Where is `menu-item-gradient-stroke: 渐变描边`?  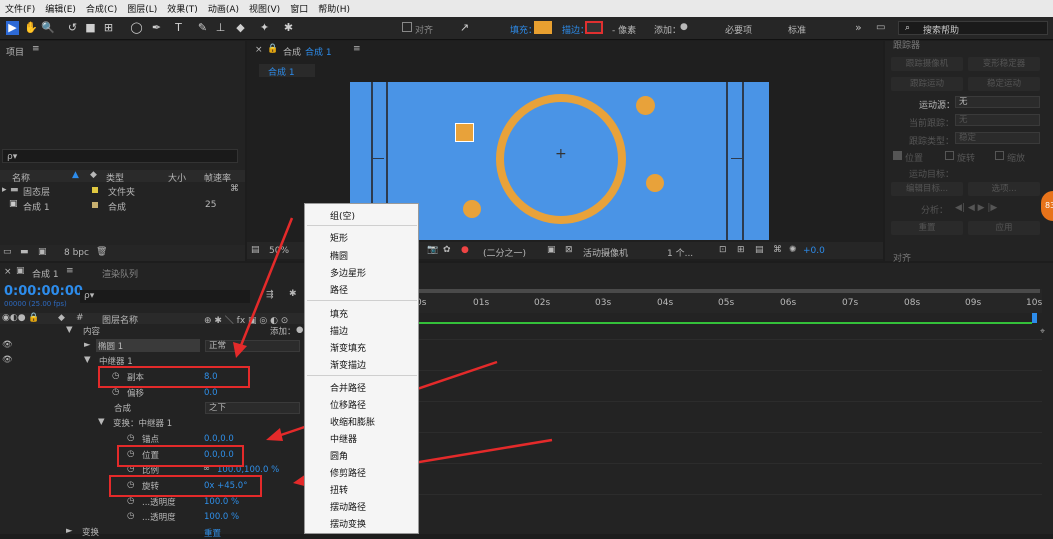
menu-item-gradient-stroke: 渐变描边 is located at coordinates (348, 364).